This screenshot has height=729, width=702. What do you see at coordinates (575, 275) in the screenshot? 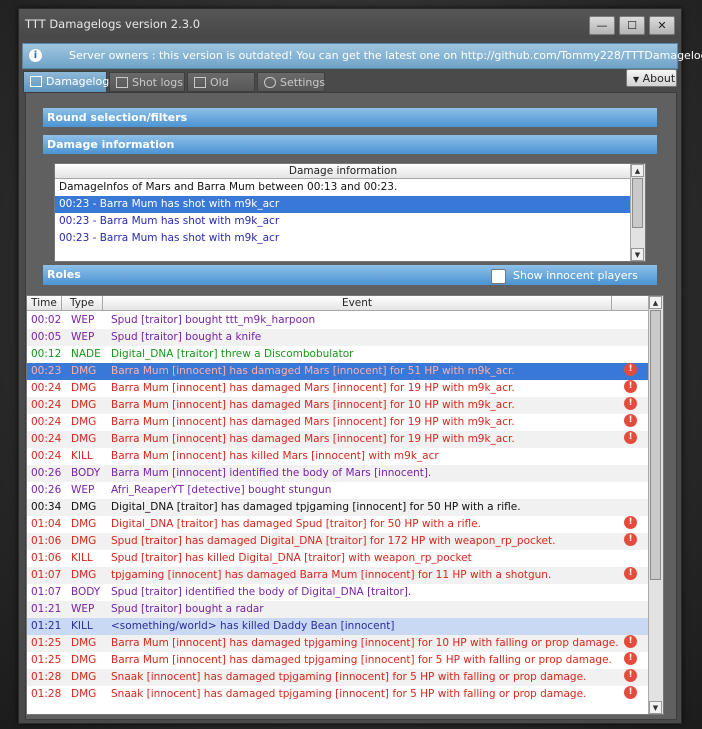
I see `show-innocent-label: Show innocent players` at bounding box center [575, 275].